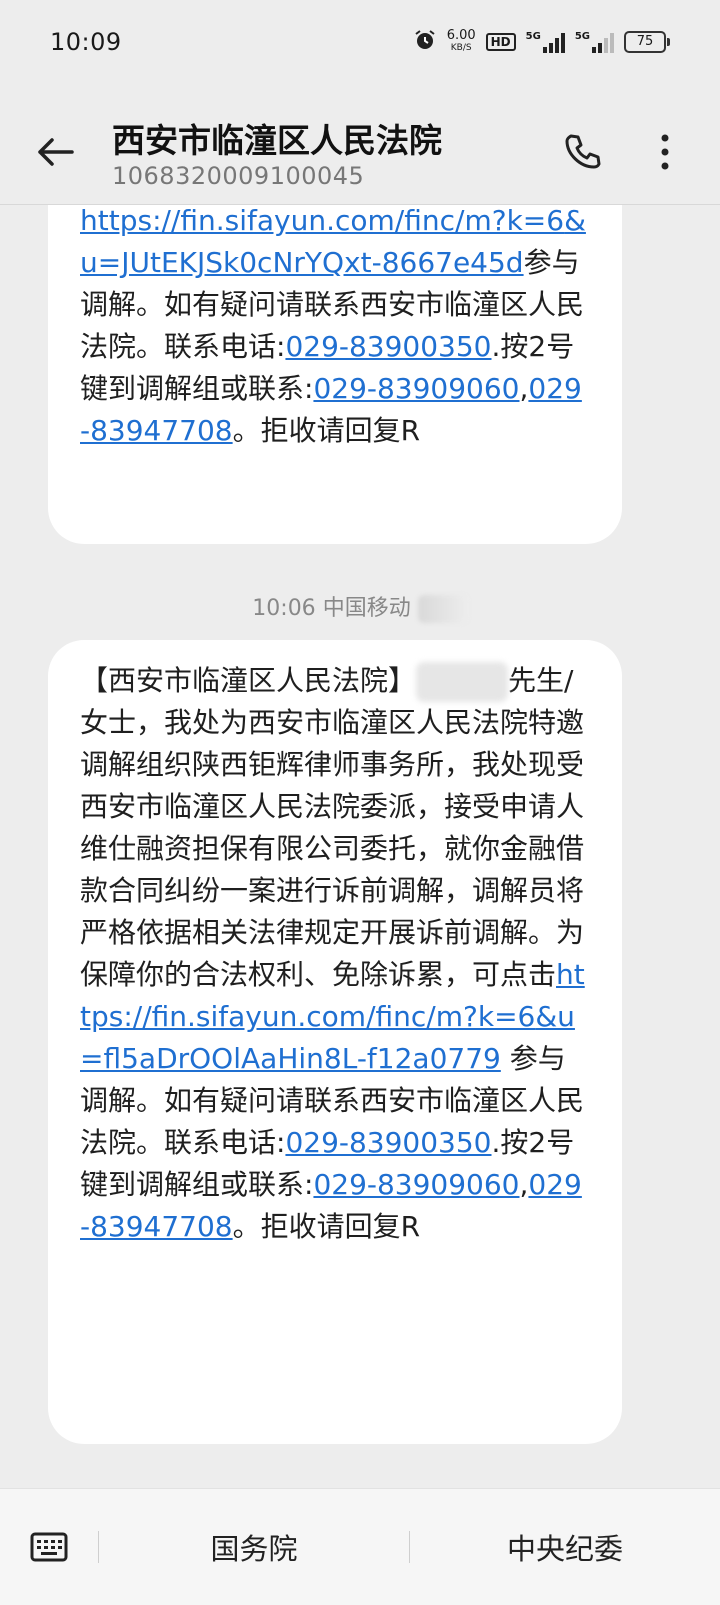 The image size is (720, 1605). I want to click on keyboard-button, so click(49, 1547).